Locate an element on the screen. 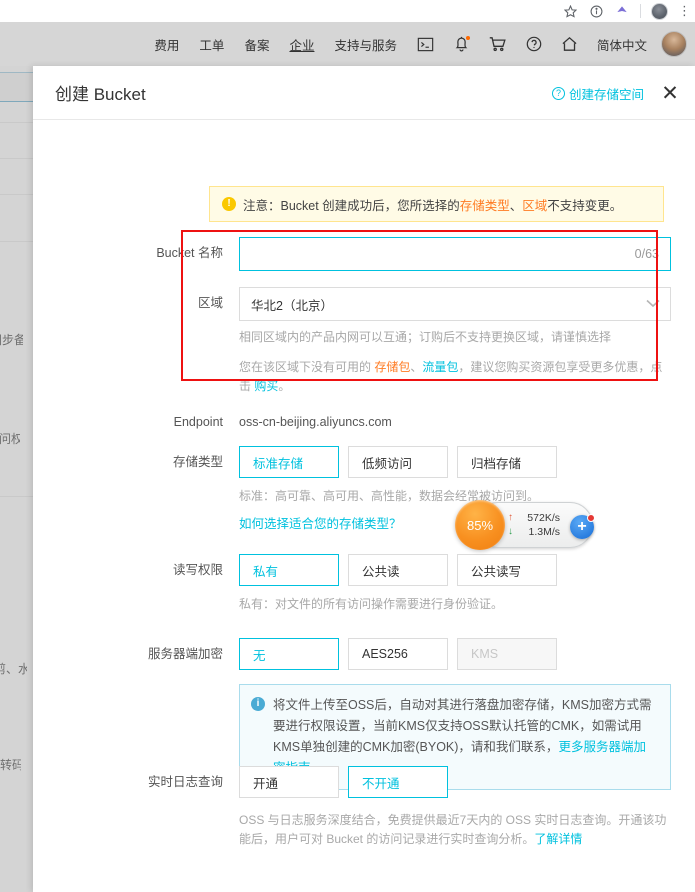 The image size is (695, 892). cart-icon is located at coordinates (498, 44).